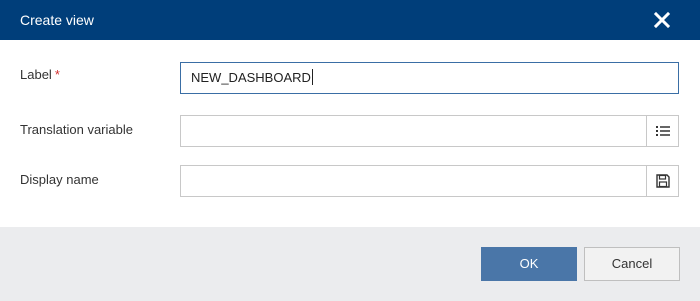 This screenshot has height=301, width=700. I want to click on close-button, so click(662, 20).